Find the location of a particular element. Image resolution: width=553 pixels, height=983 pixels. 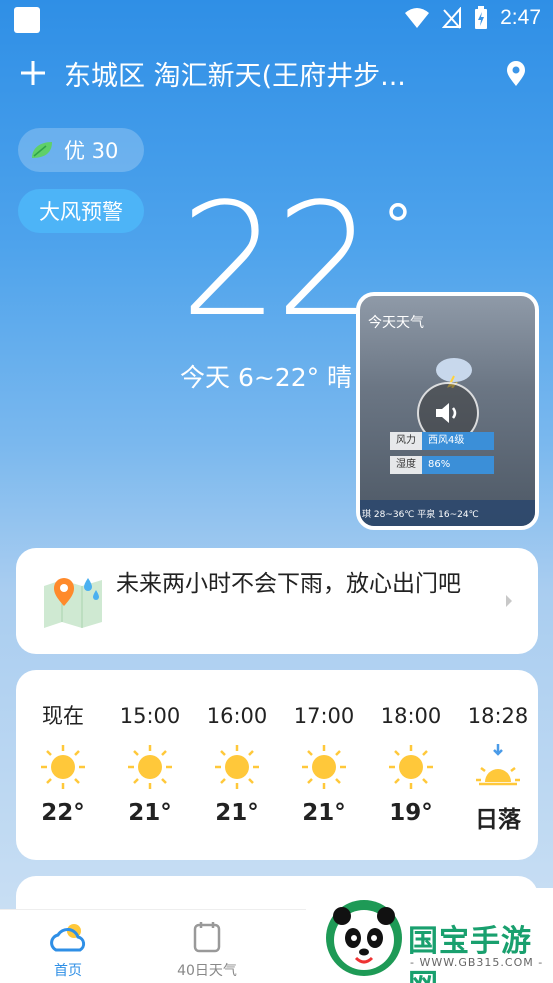

hour-temp: 日落 is located at coordinates (498, 820).